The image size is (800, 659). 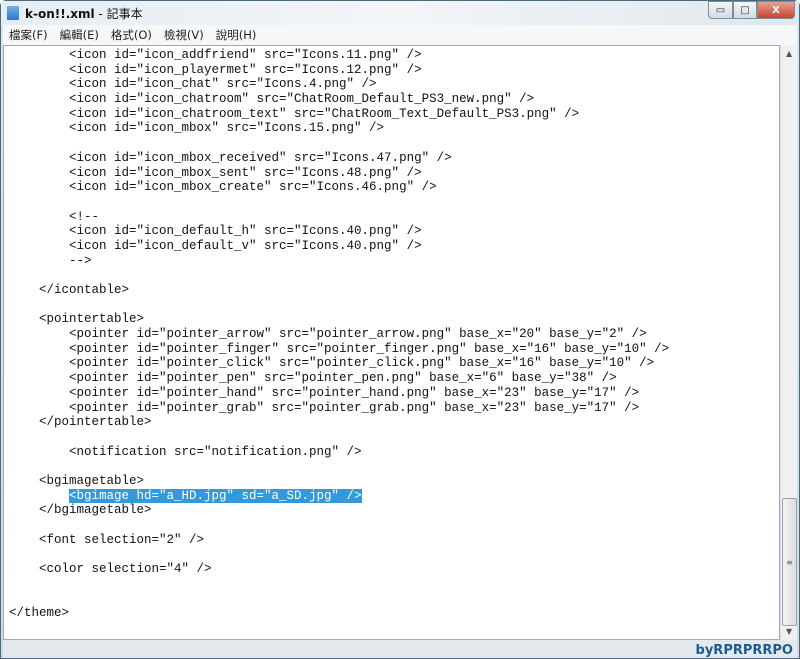 What do you see at coordinates (339, 481) in the screenshot?
I see `text-line: <bgimagetable>` at bounding box center [339, 481].